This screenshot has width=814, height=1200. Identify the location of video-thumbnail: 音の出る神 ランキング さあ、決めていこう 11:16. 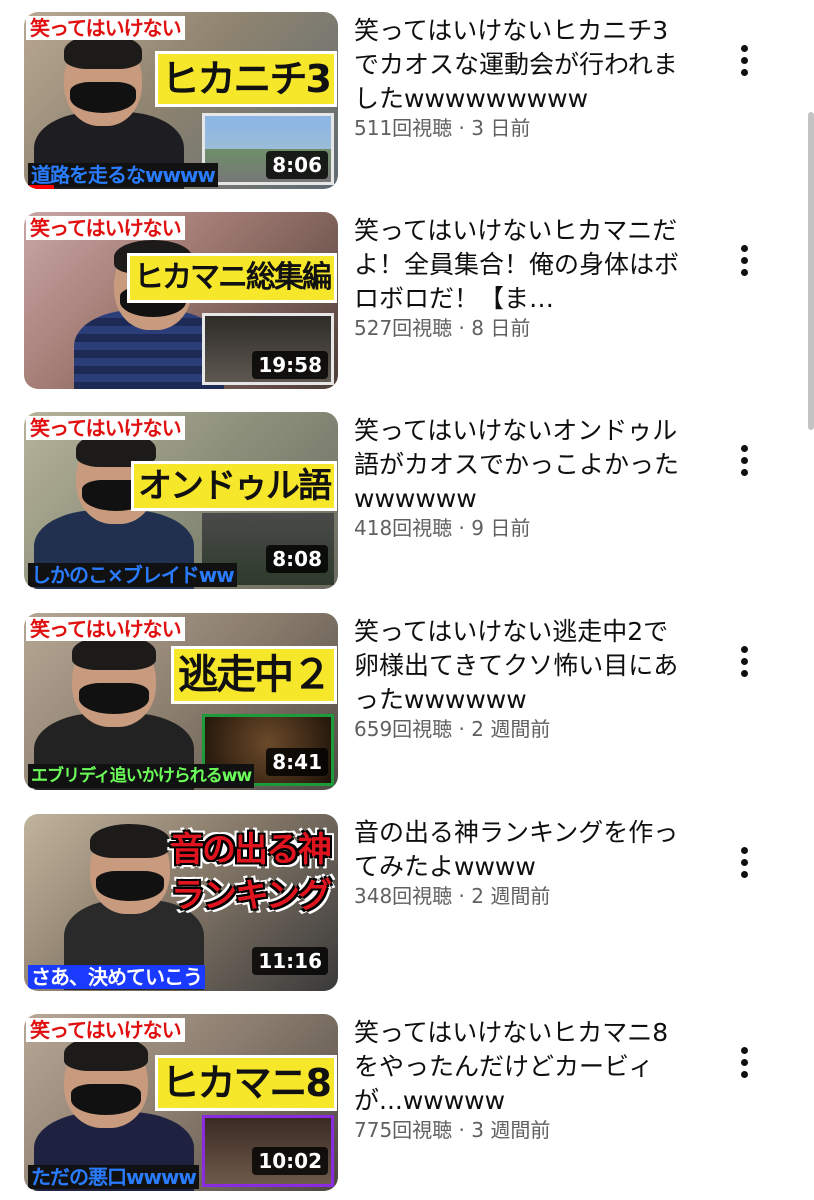
(181, 902).